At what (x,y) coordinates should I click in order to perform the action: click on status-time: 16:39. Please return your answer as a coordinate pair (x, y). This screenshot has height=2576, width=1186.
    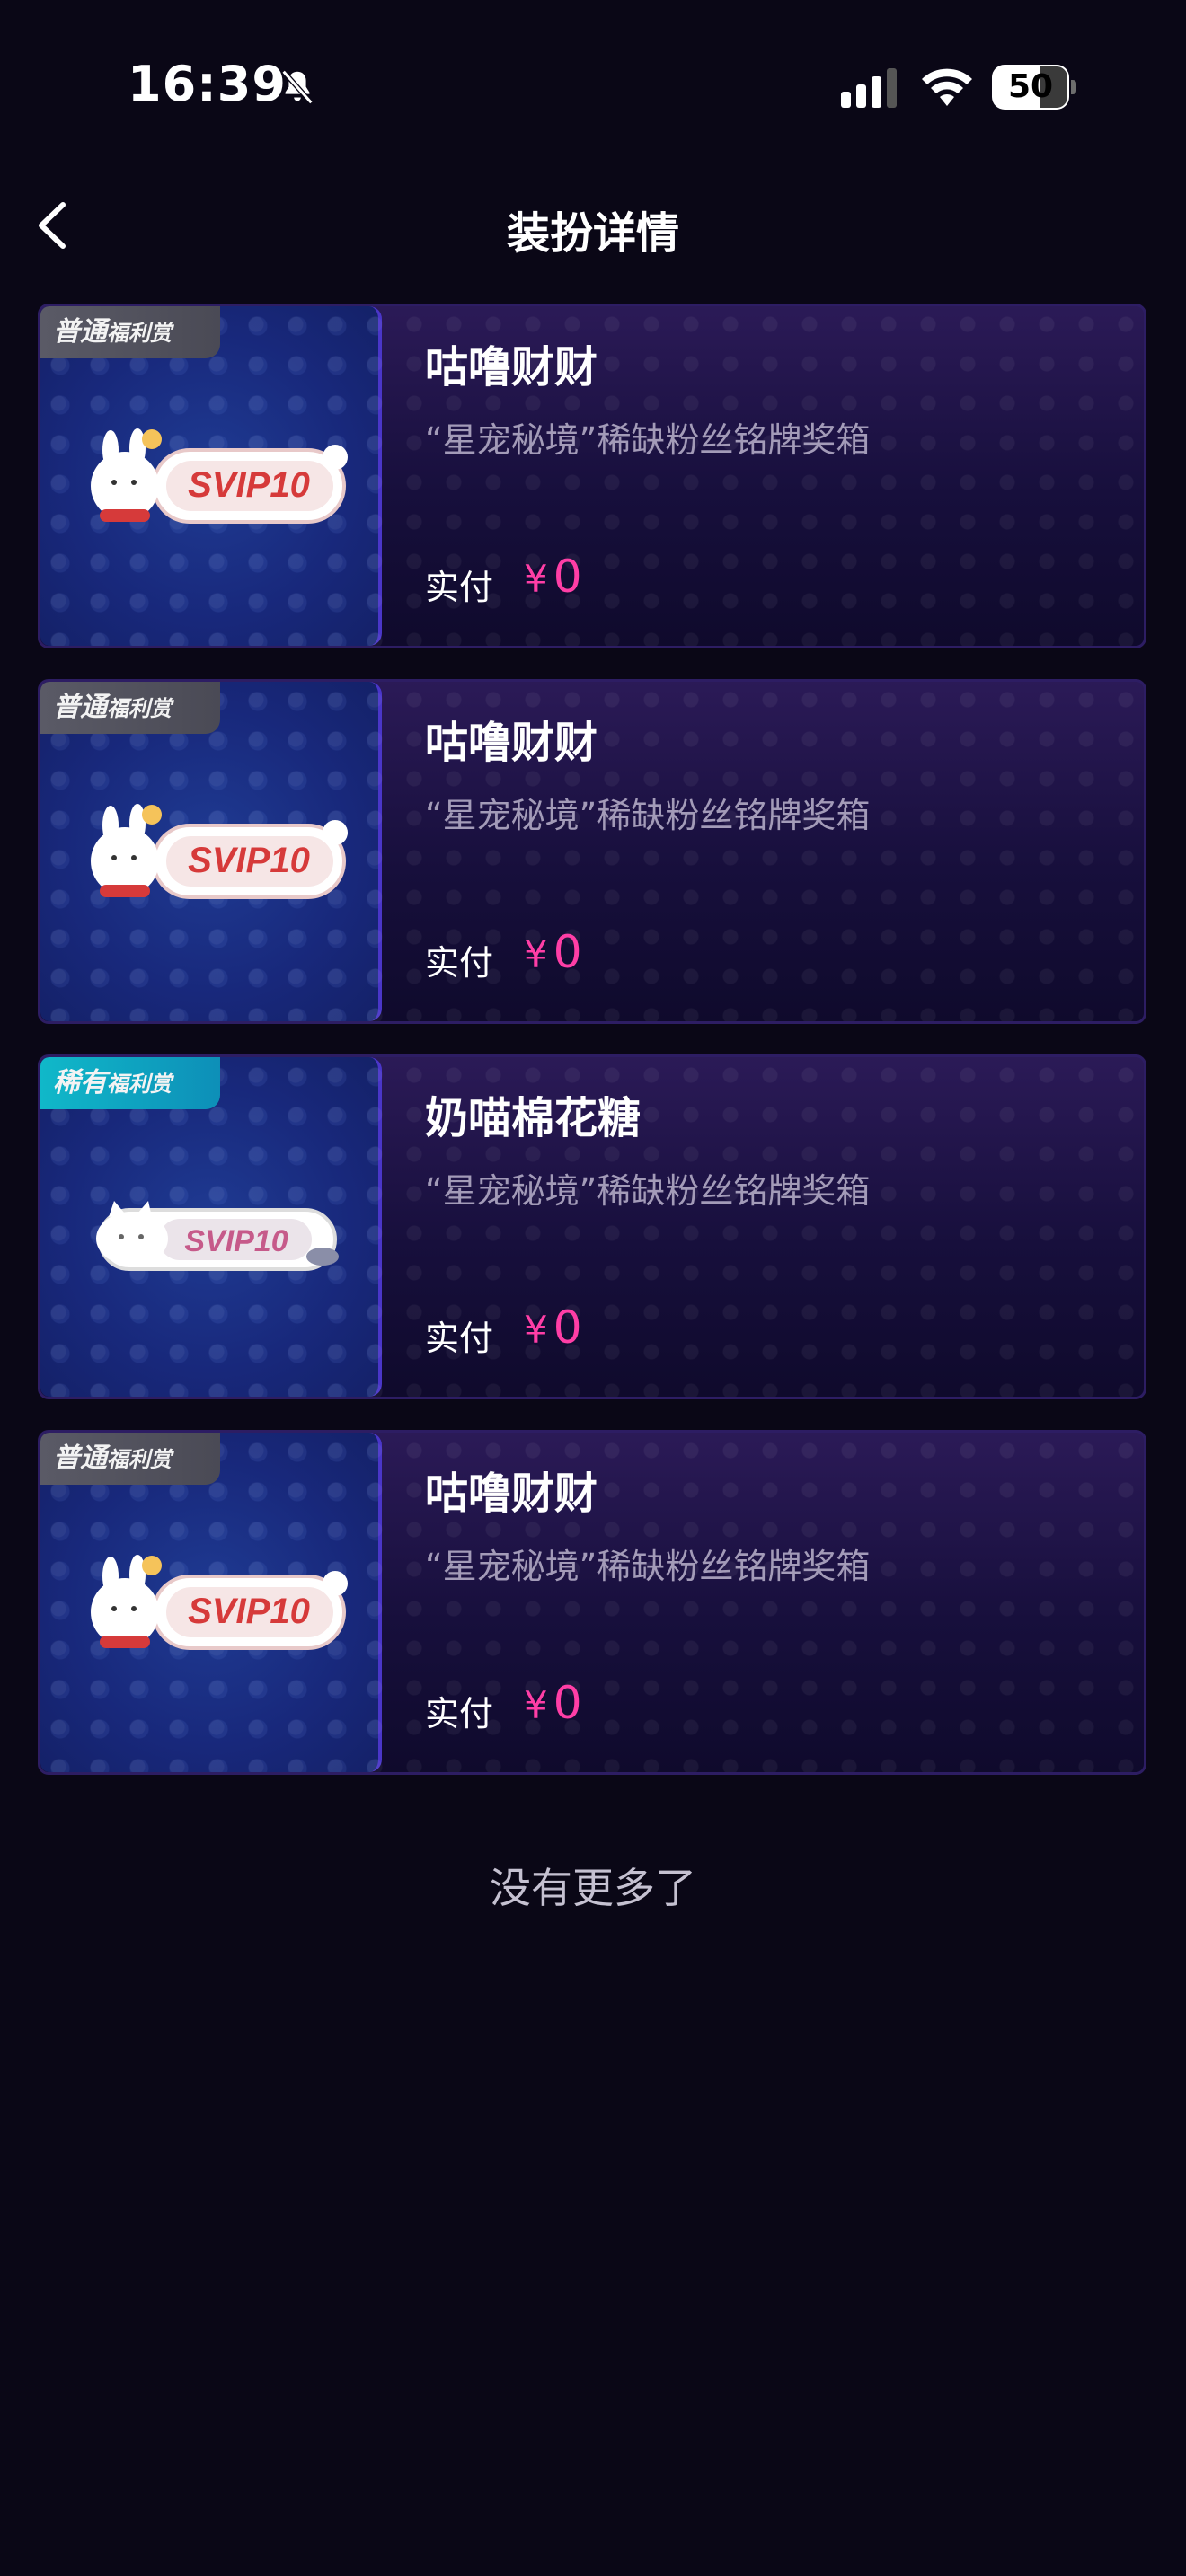
    Looking at the image, I should click on (207, 84).